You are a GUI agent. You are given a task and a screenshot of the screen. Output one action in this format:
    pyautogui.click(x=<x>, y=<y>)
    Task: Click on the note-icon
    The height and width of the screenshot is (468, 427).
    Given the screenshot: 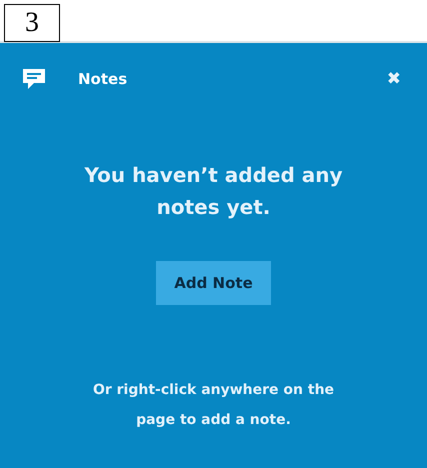 What is the action you would take?
    pyautogui.click(x=34, y=79)
    